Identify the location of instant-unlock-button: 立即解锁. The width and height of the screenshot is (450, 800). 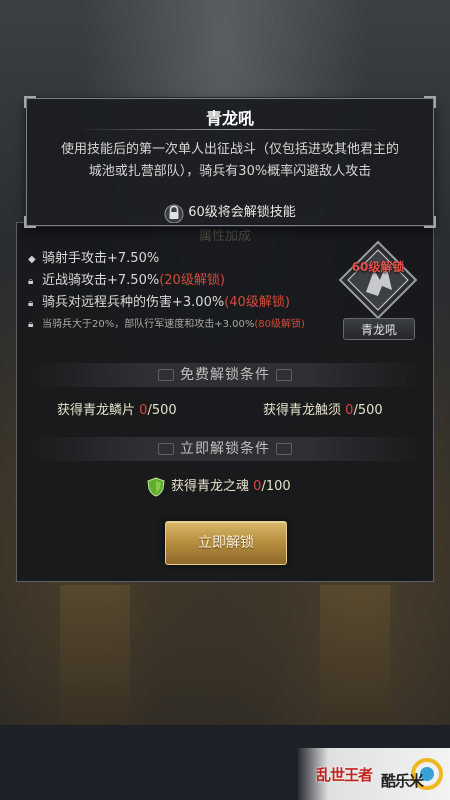
(226, 543).